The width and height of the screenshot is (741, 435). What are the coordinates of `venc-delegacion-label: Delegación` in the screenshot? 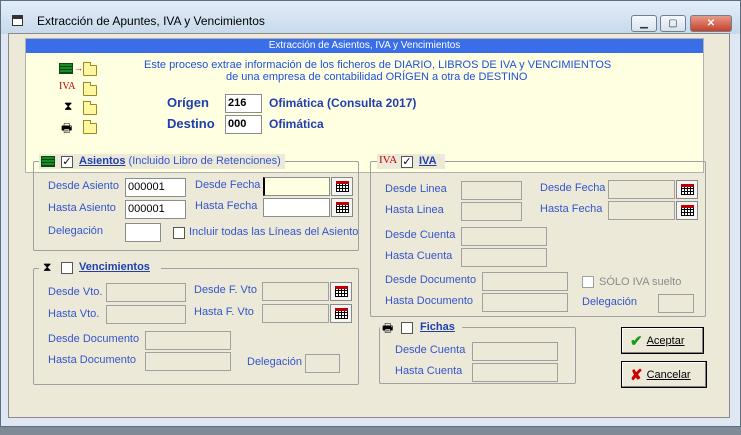 It's located at (275, 362).